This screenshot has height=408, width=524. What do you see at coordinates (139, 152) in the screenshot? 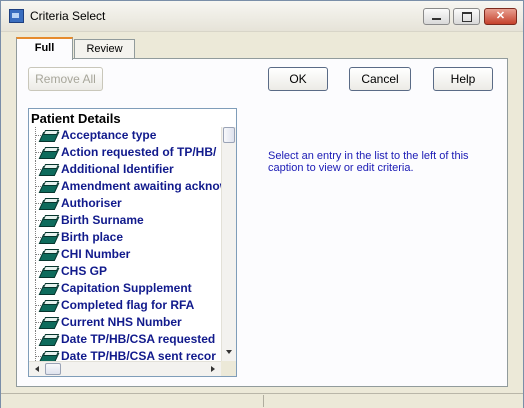
I see `tree-item-label: Action requested of TP/HB/` at bounding box center [139, 152].